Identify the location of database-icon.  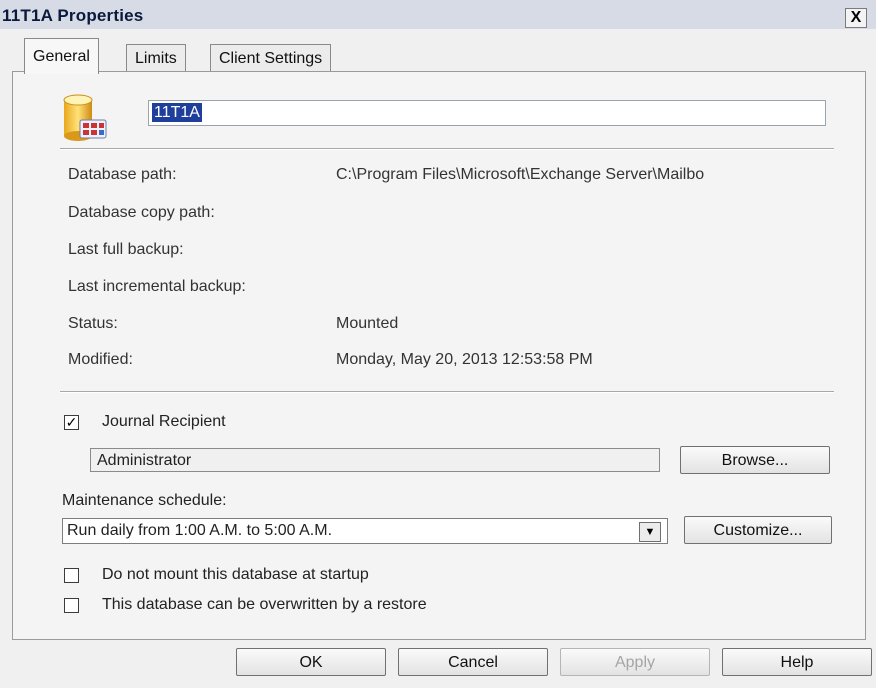
(85, 117).